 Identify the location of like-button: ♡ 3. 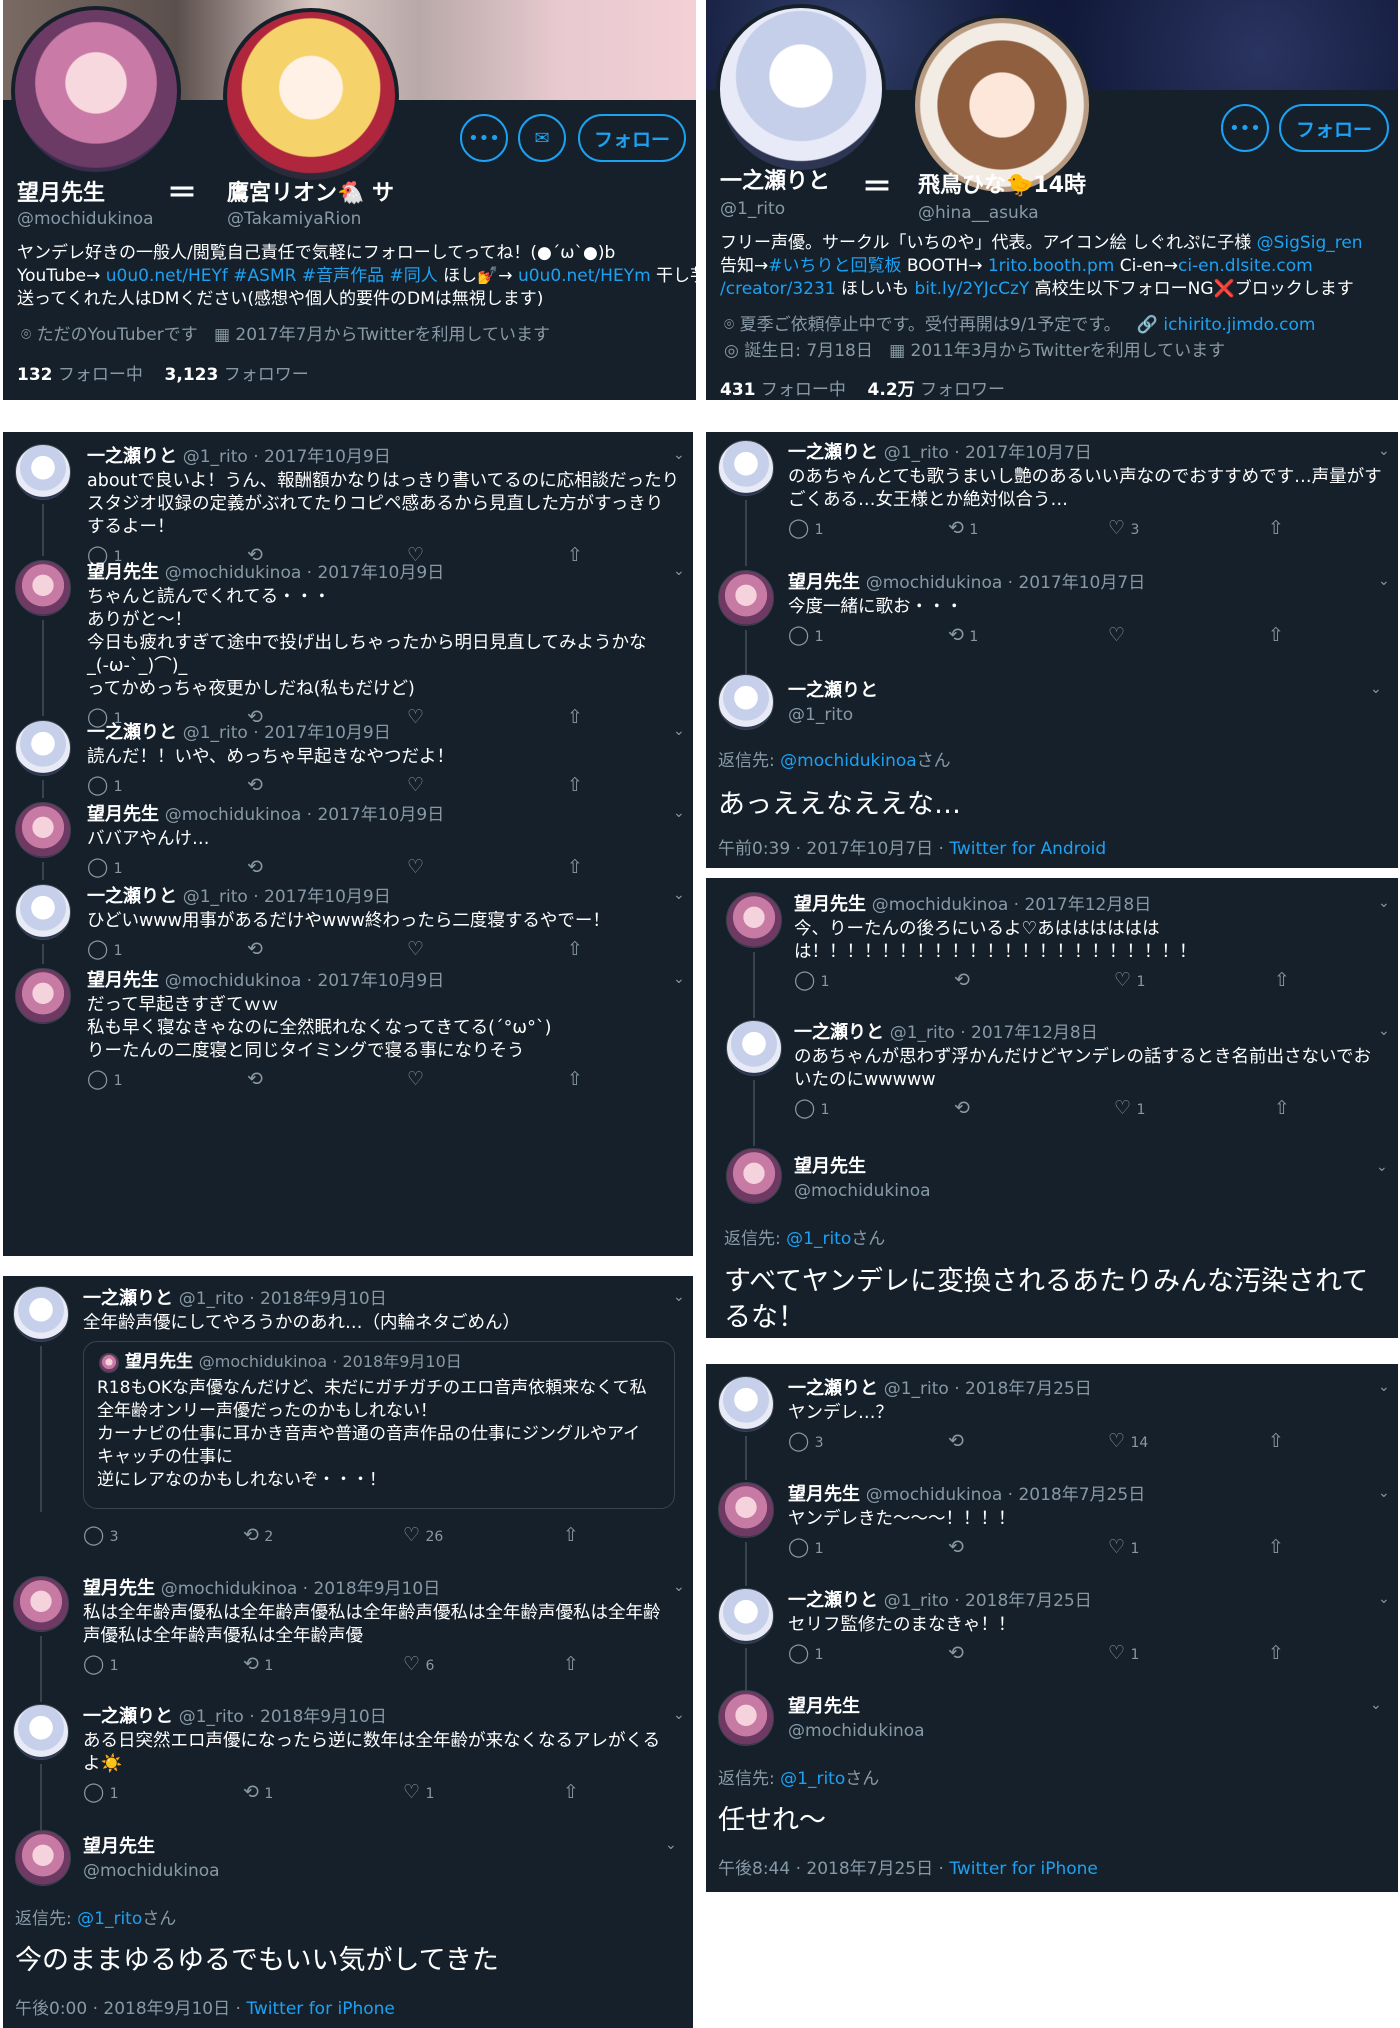
(1123, 529).